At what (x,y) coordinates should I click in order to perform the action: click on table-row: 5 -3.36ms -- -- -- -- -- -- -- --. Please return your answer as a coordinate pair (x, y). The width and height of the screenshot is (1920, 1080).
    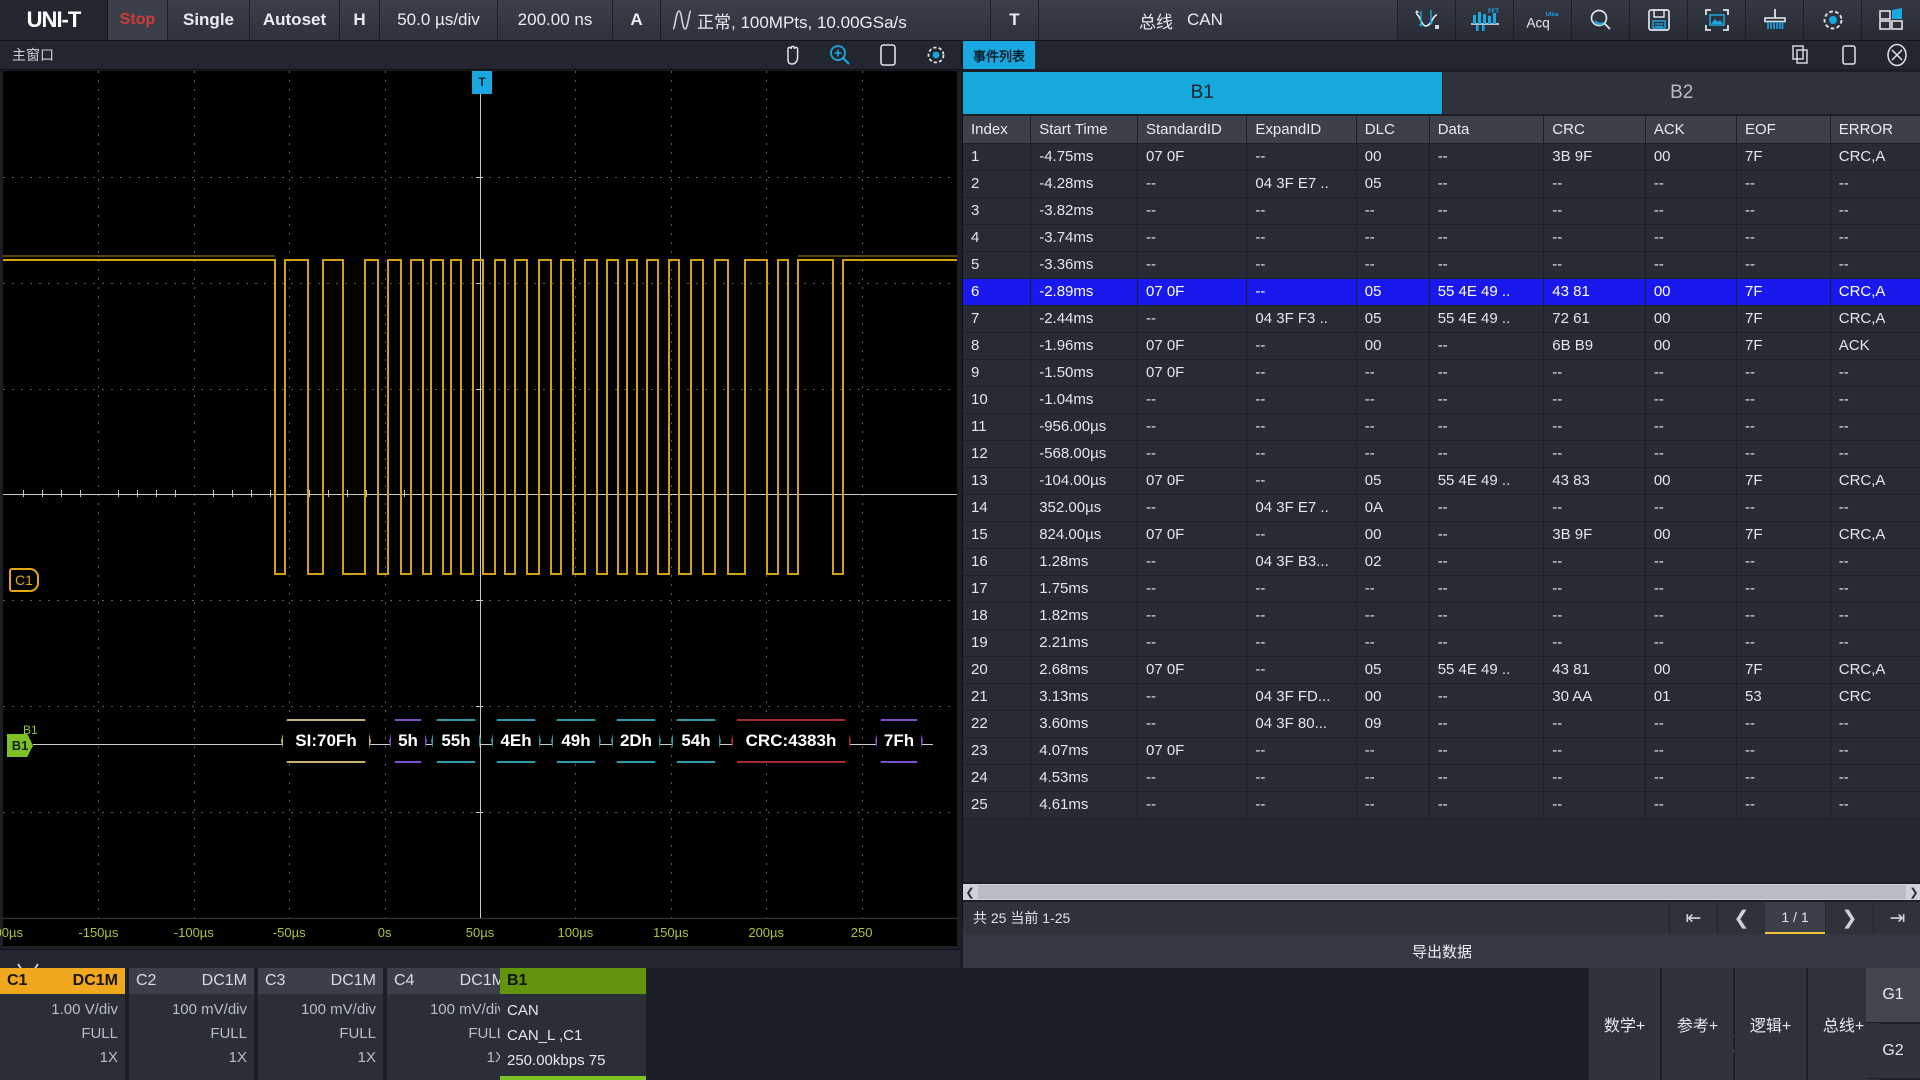
    Looking at the image, I should click on (1441, 265).